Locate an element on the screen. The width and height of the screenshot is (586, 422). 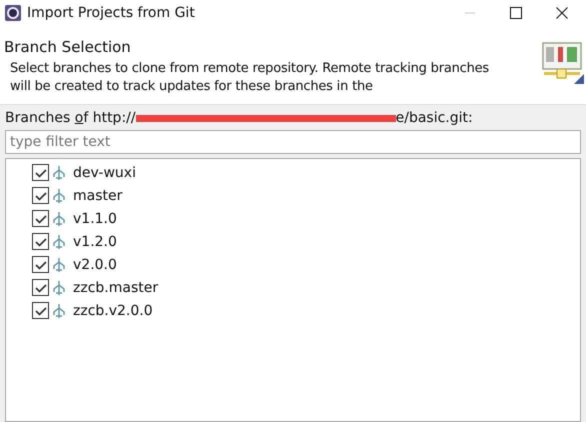
page-description: Select branches to clone from remote repository. Remote tracking branches will be created to track updates for these branches in the is located at coordinates (249, 78).